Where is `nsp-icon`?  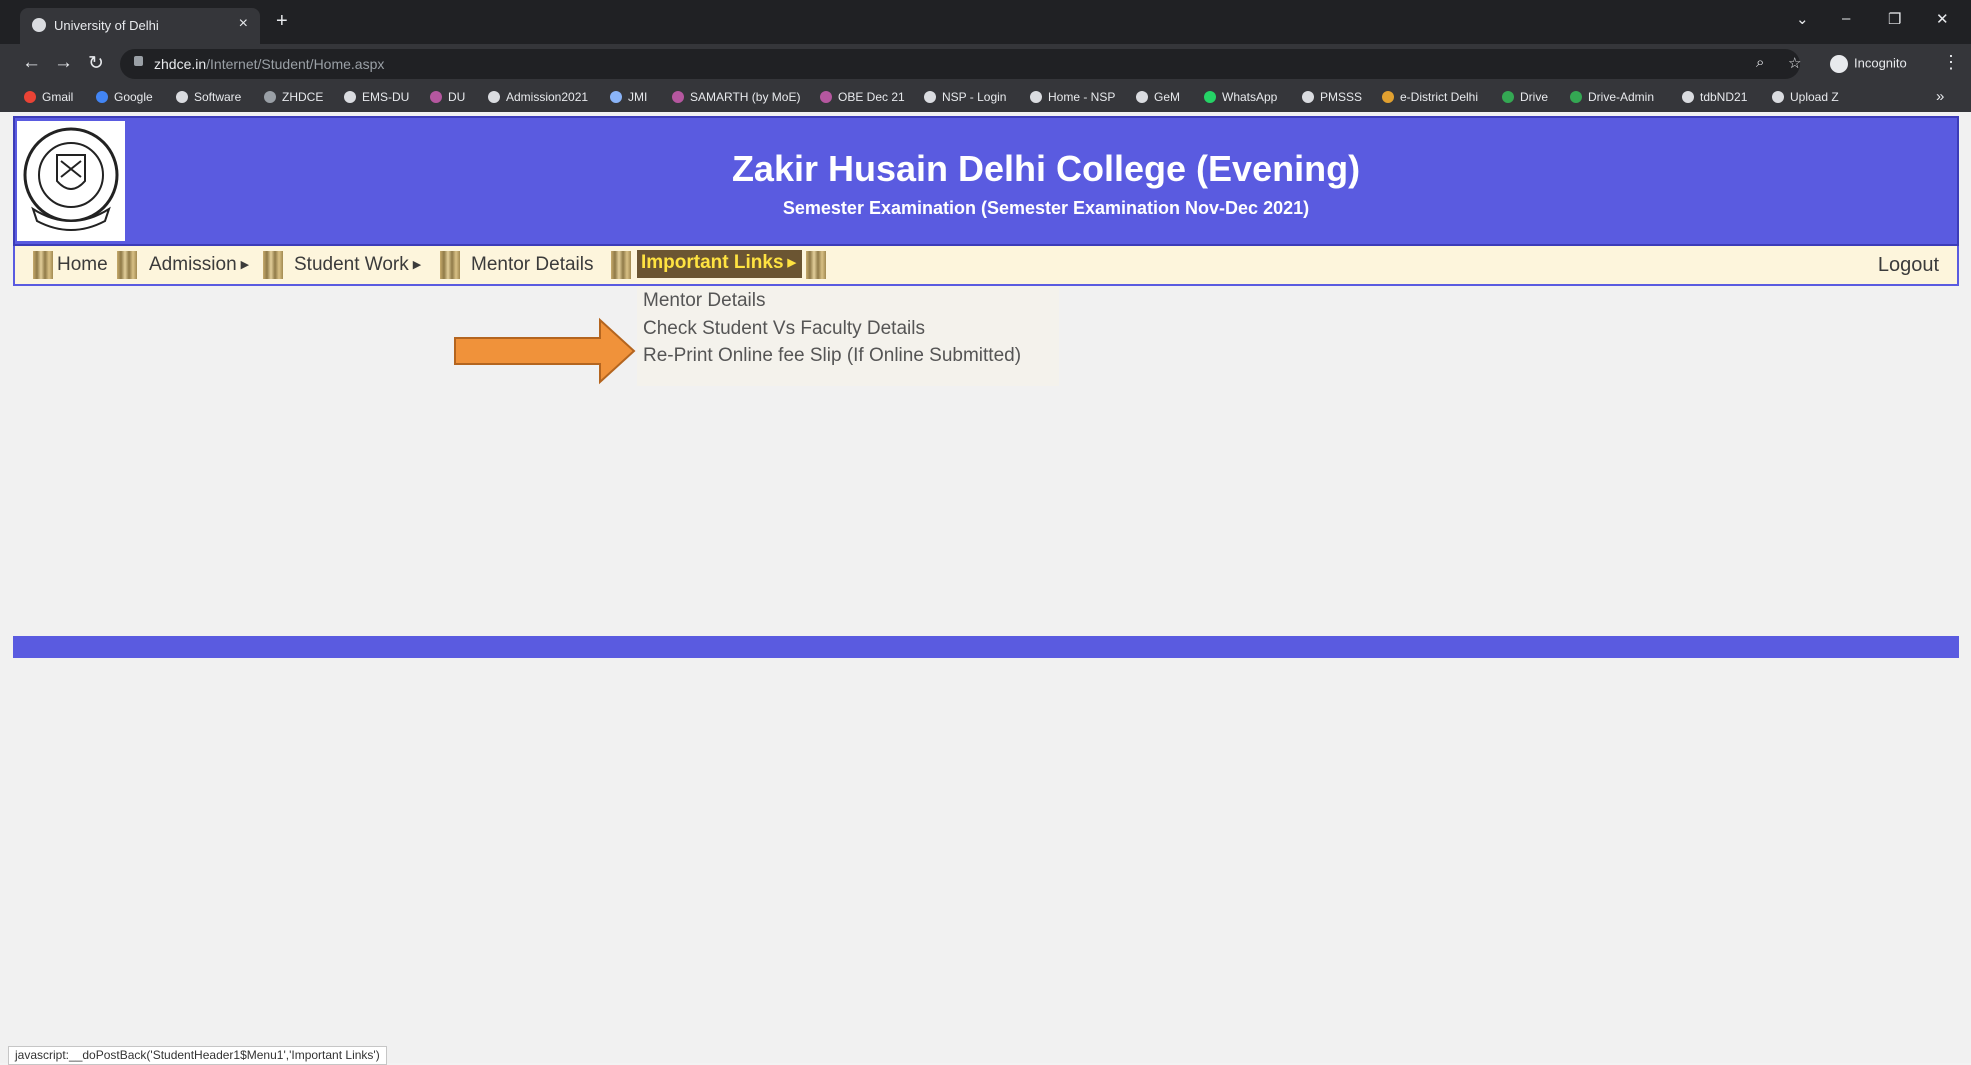
nsp-icon is located at coordinates (930, 97).